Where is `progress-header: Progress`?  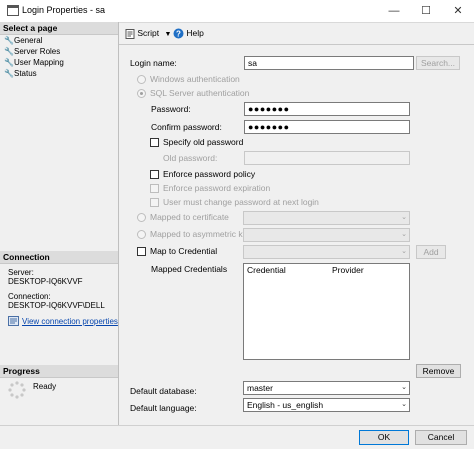
progress-header: Progress is located at coordinates (59, 371).